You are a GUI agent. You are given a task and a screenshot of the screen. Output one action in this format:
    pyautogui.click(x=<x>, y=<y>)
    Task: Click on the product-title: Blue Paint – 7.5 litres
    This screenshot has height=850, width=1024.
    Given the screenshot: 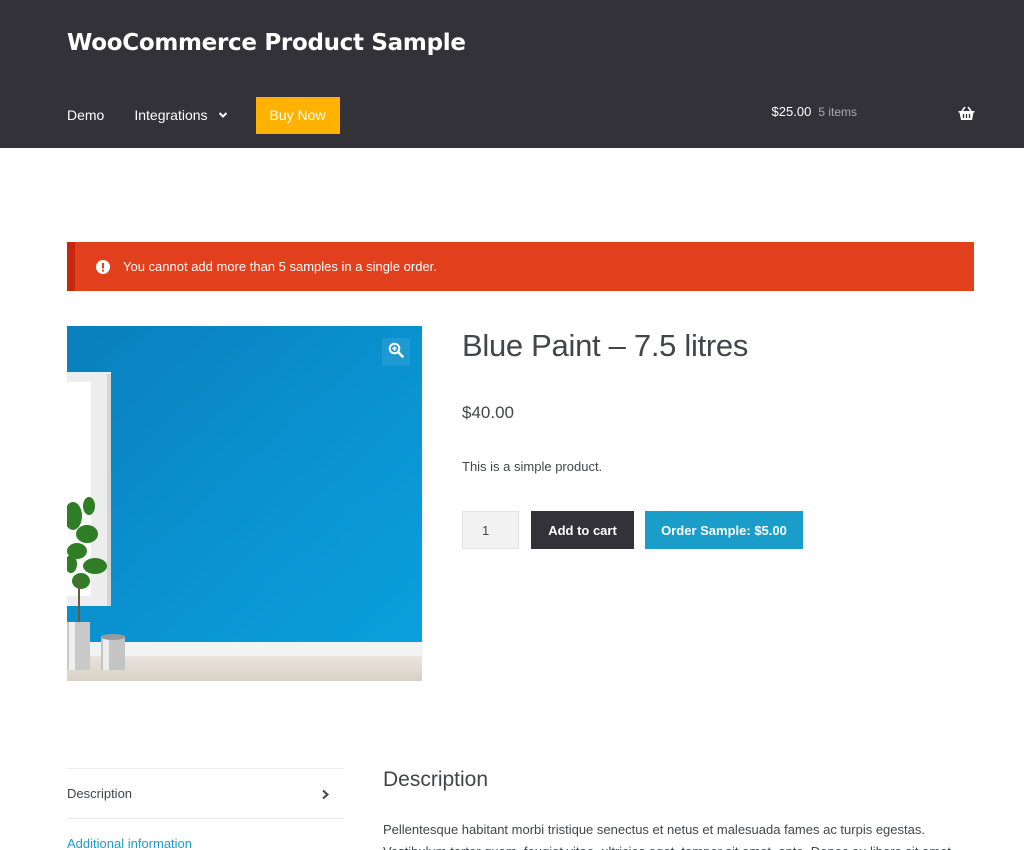 What is the action you would take?
    pyautogui.click(x=605, y=345)
    